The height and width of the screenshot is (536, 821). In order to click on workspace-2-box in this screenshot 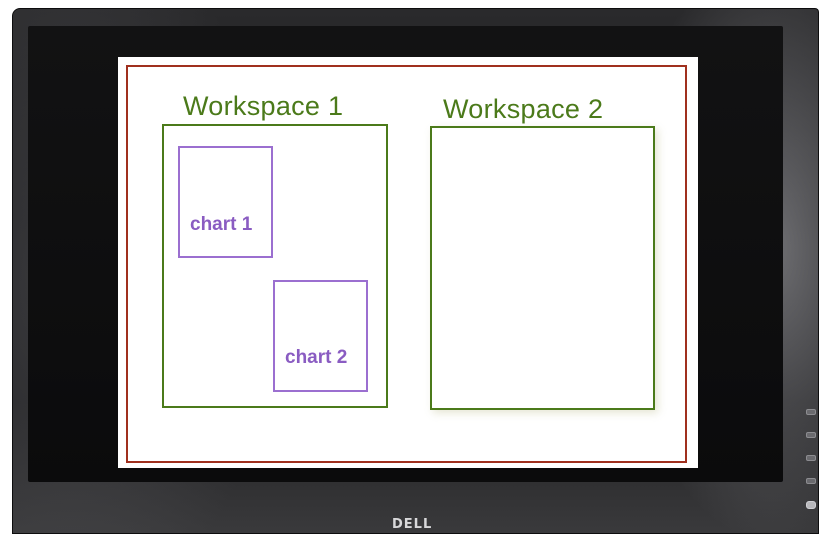, I will do `click(542, 268)`.